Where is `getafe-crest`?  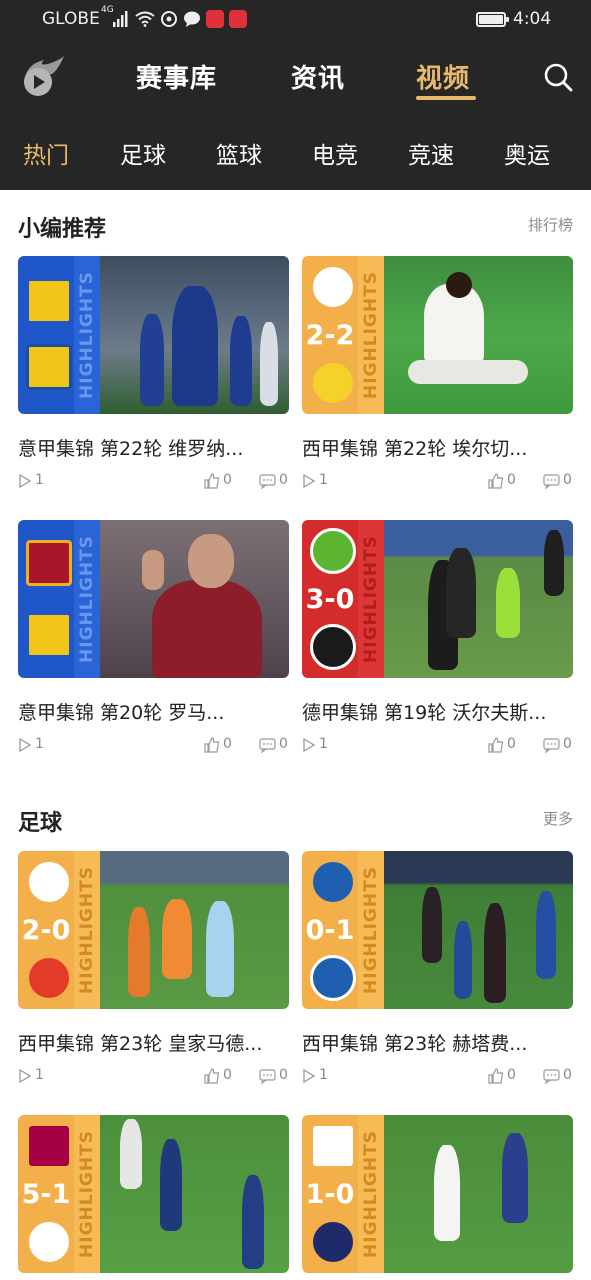 getafe-crest is located at coordinates (333, 882).